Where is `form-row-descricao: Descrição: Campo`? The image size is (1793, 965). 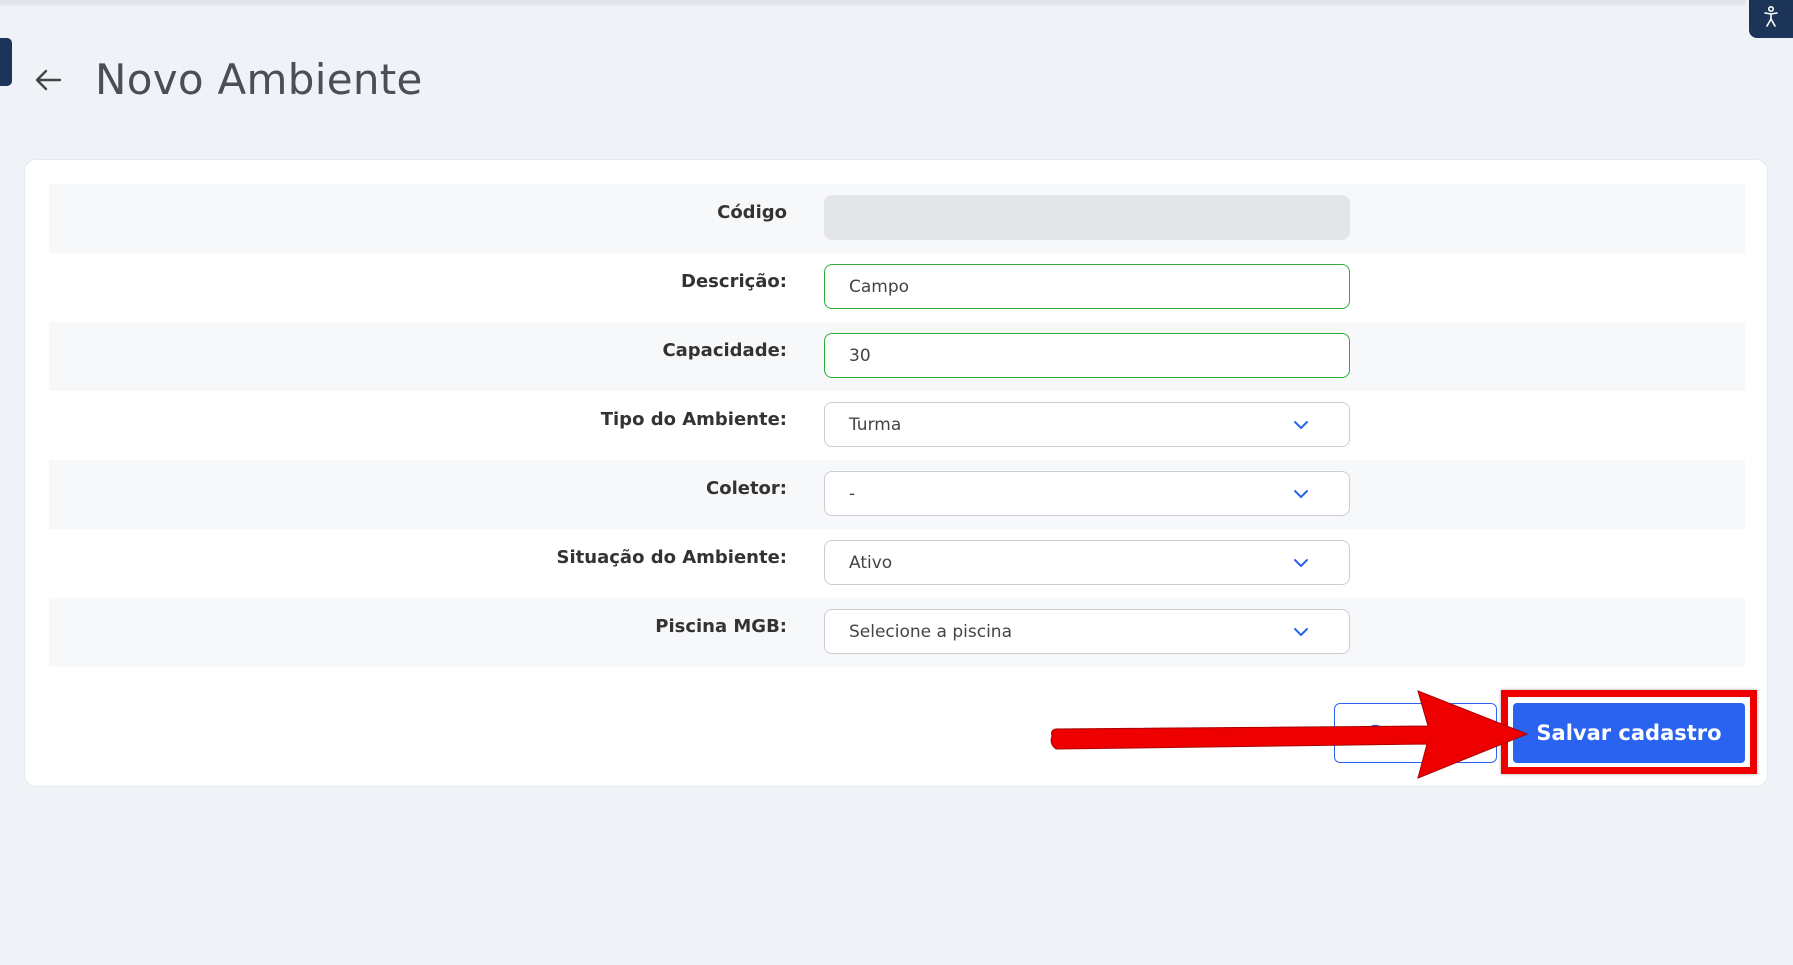 form-row-descricao: Descrição: Campo is located at coordinates (897, 287).